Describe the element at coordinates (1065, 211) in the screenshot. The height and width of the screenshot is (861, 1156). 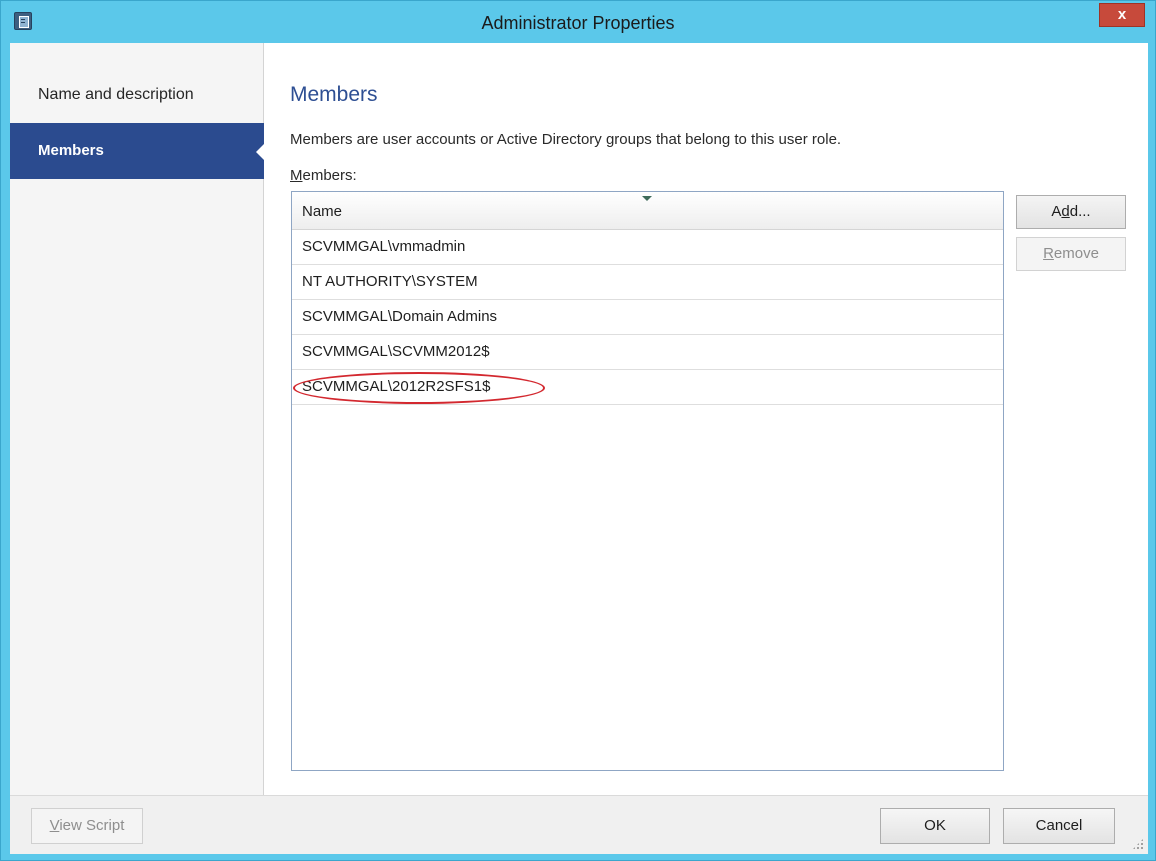
I see `add-button-accelerator: d` at that location.